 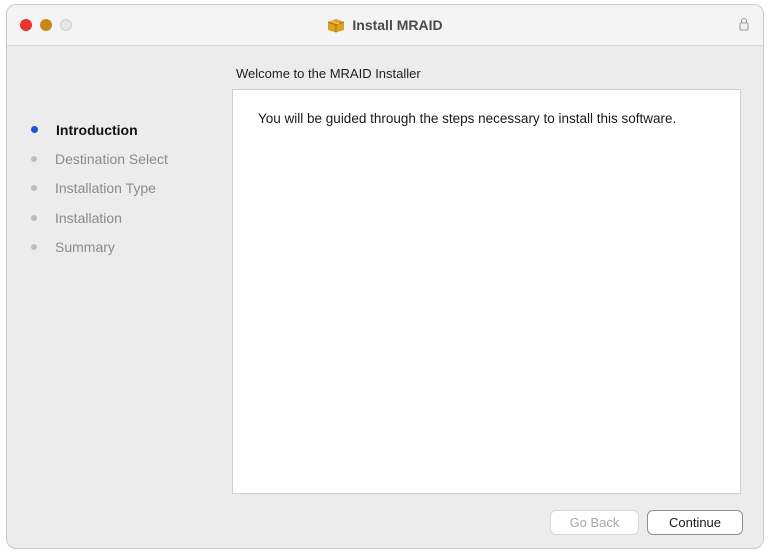 What do you see at coordinates (397, 25) in the screenshot?
I see `window-title: Install MRAID` at bounding box center [397, 25].